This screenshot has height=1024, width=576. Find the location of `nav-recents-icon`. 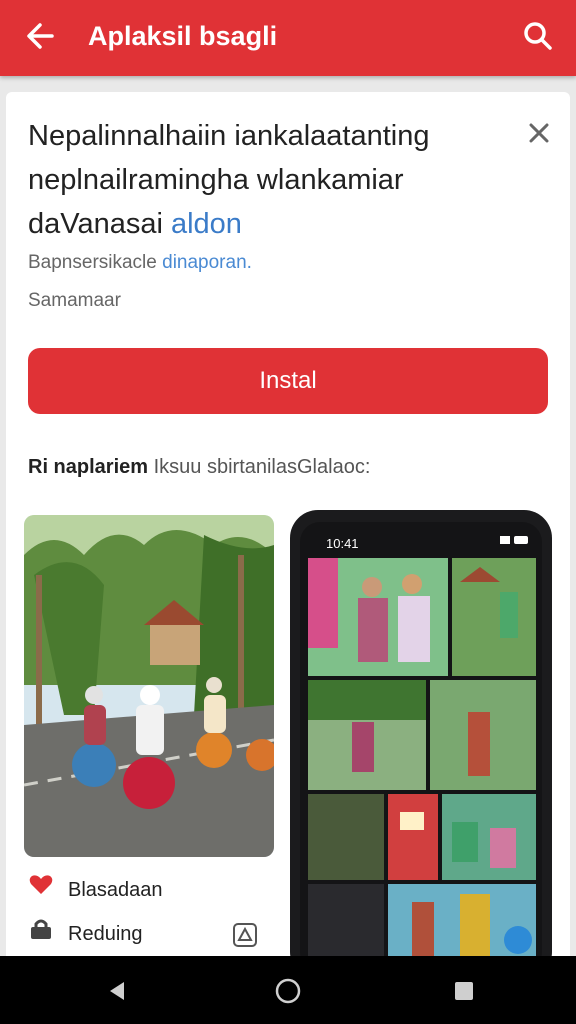

nav-recents-icon is located at coordinates (464, 991).